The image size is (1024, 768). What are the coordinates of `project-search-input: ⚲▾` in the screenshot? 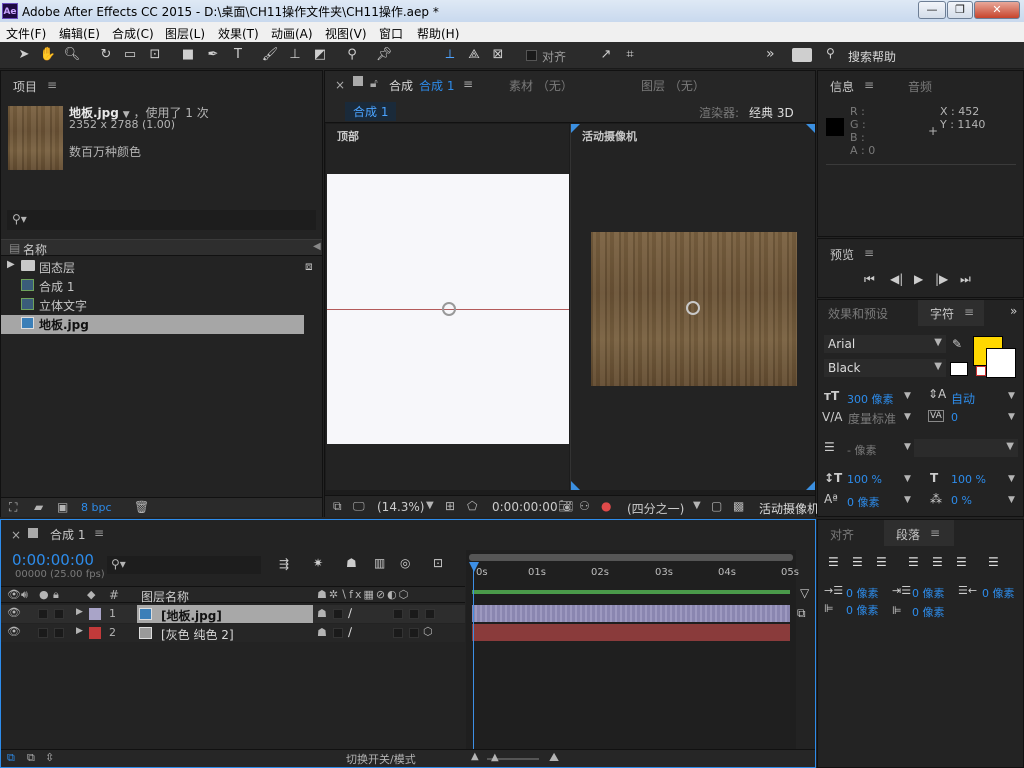 It's located at (161, 220).